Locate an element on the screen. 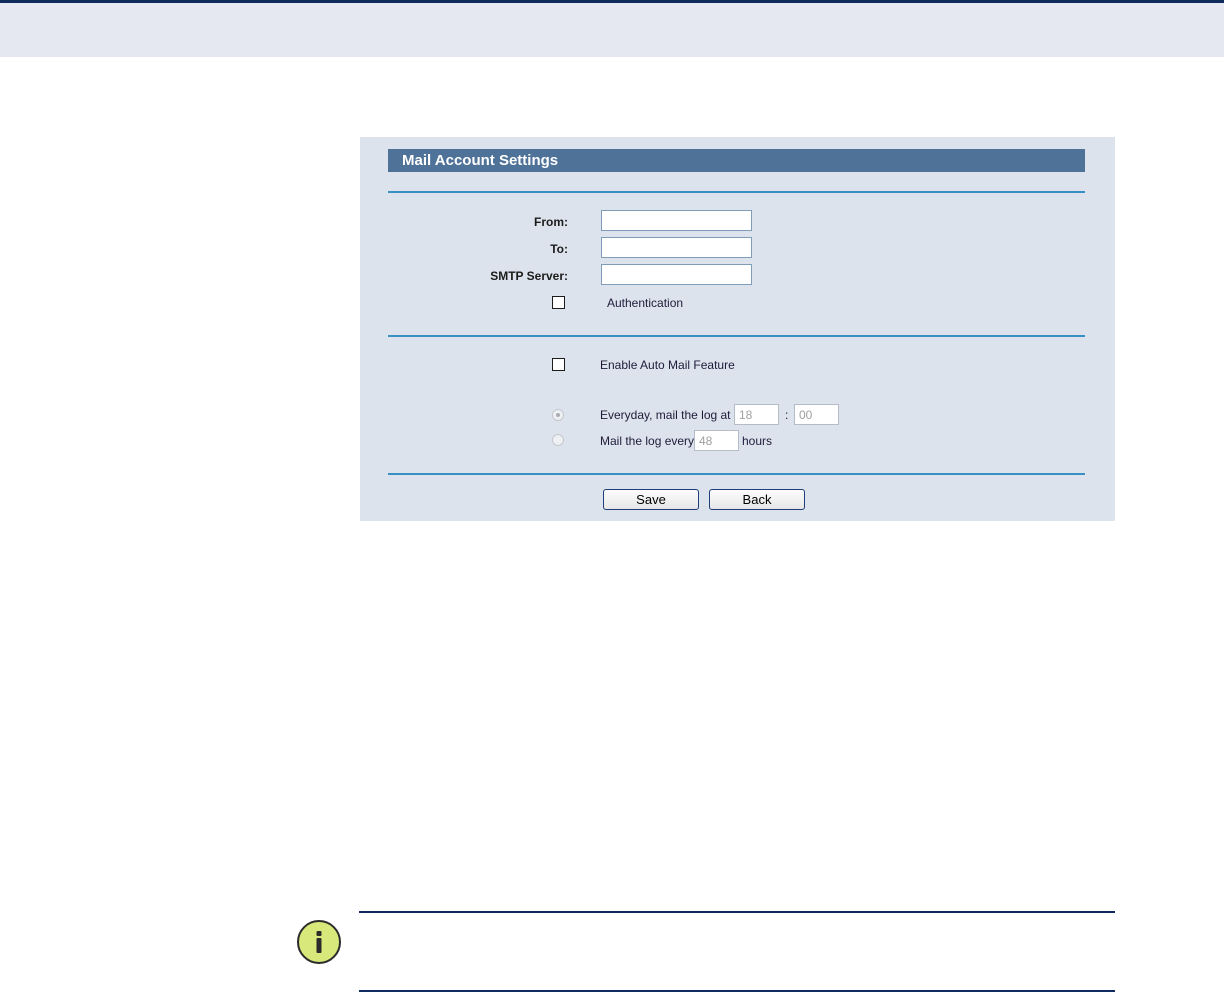 This screenshot has height=998, width=1224. info-icon is located at coordinates (319, 942).